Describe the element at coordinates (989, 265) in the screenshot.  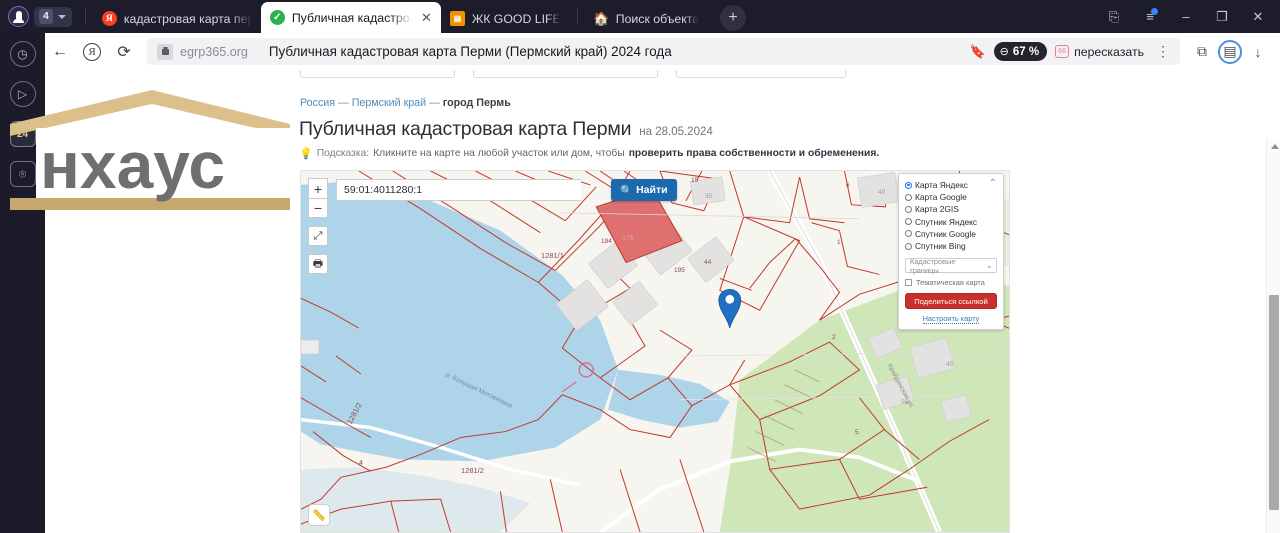
I see `chevron-down-icon: ⌄` at that location.